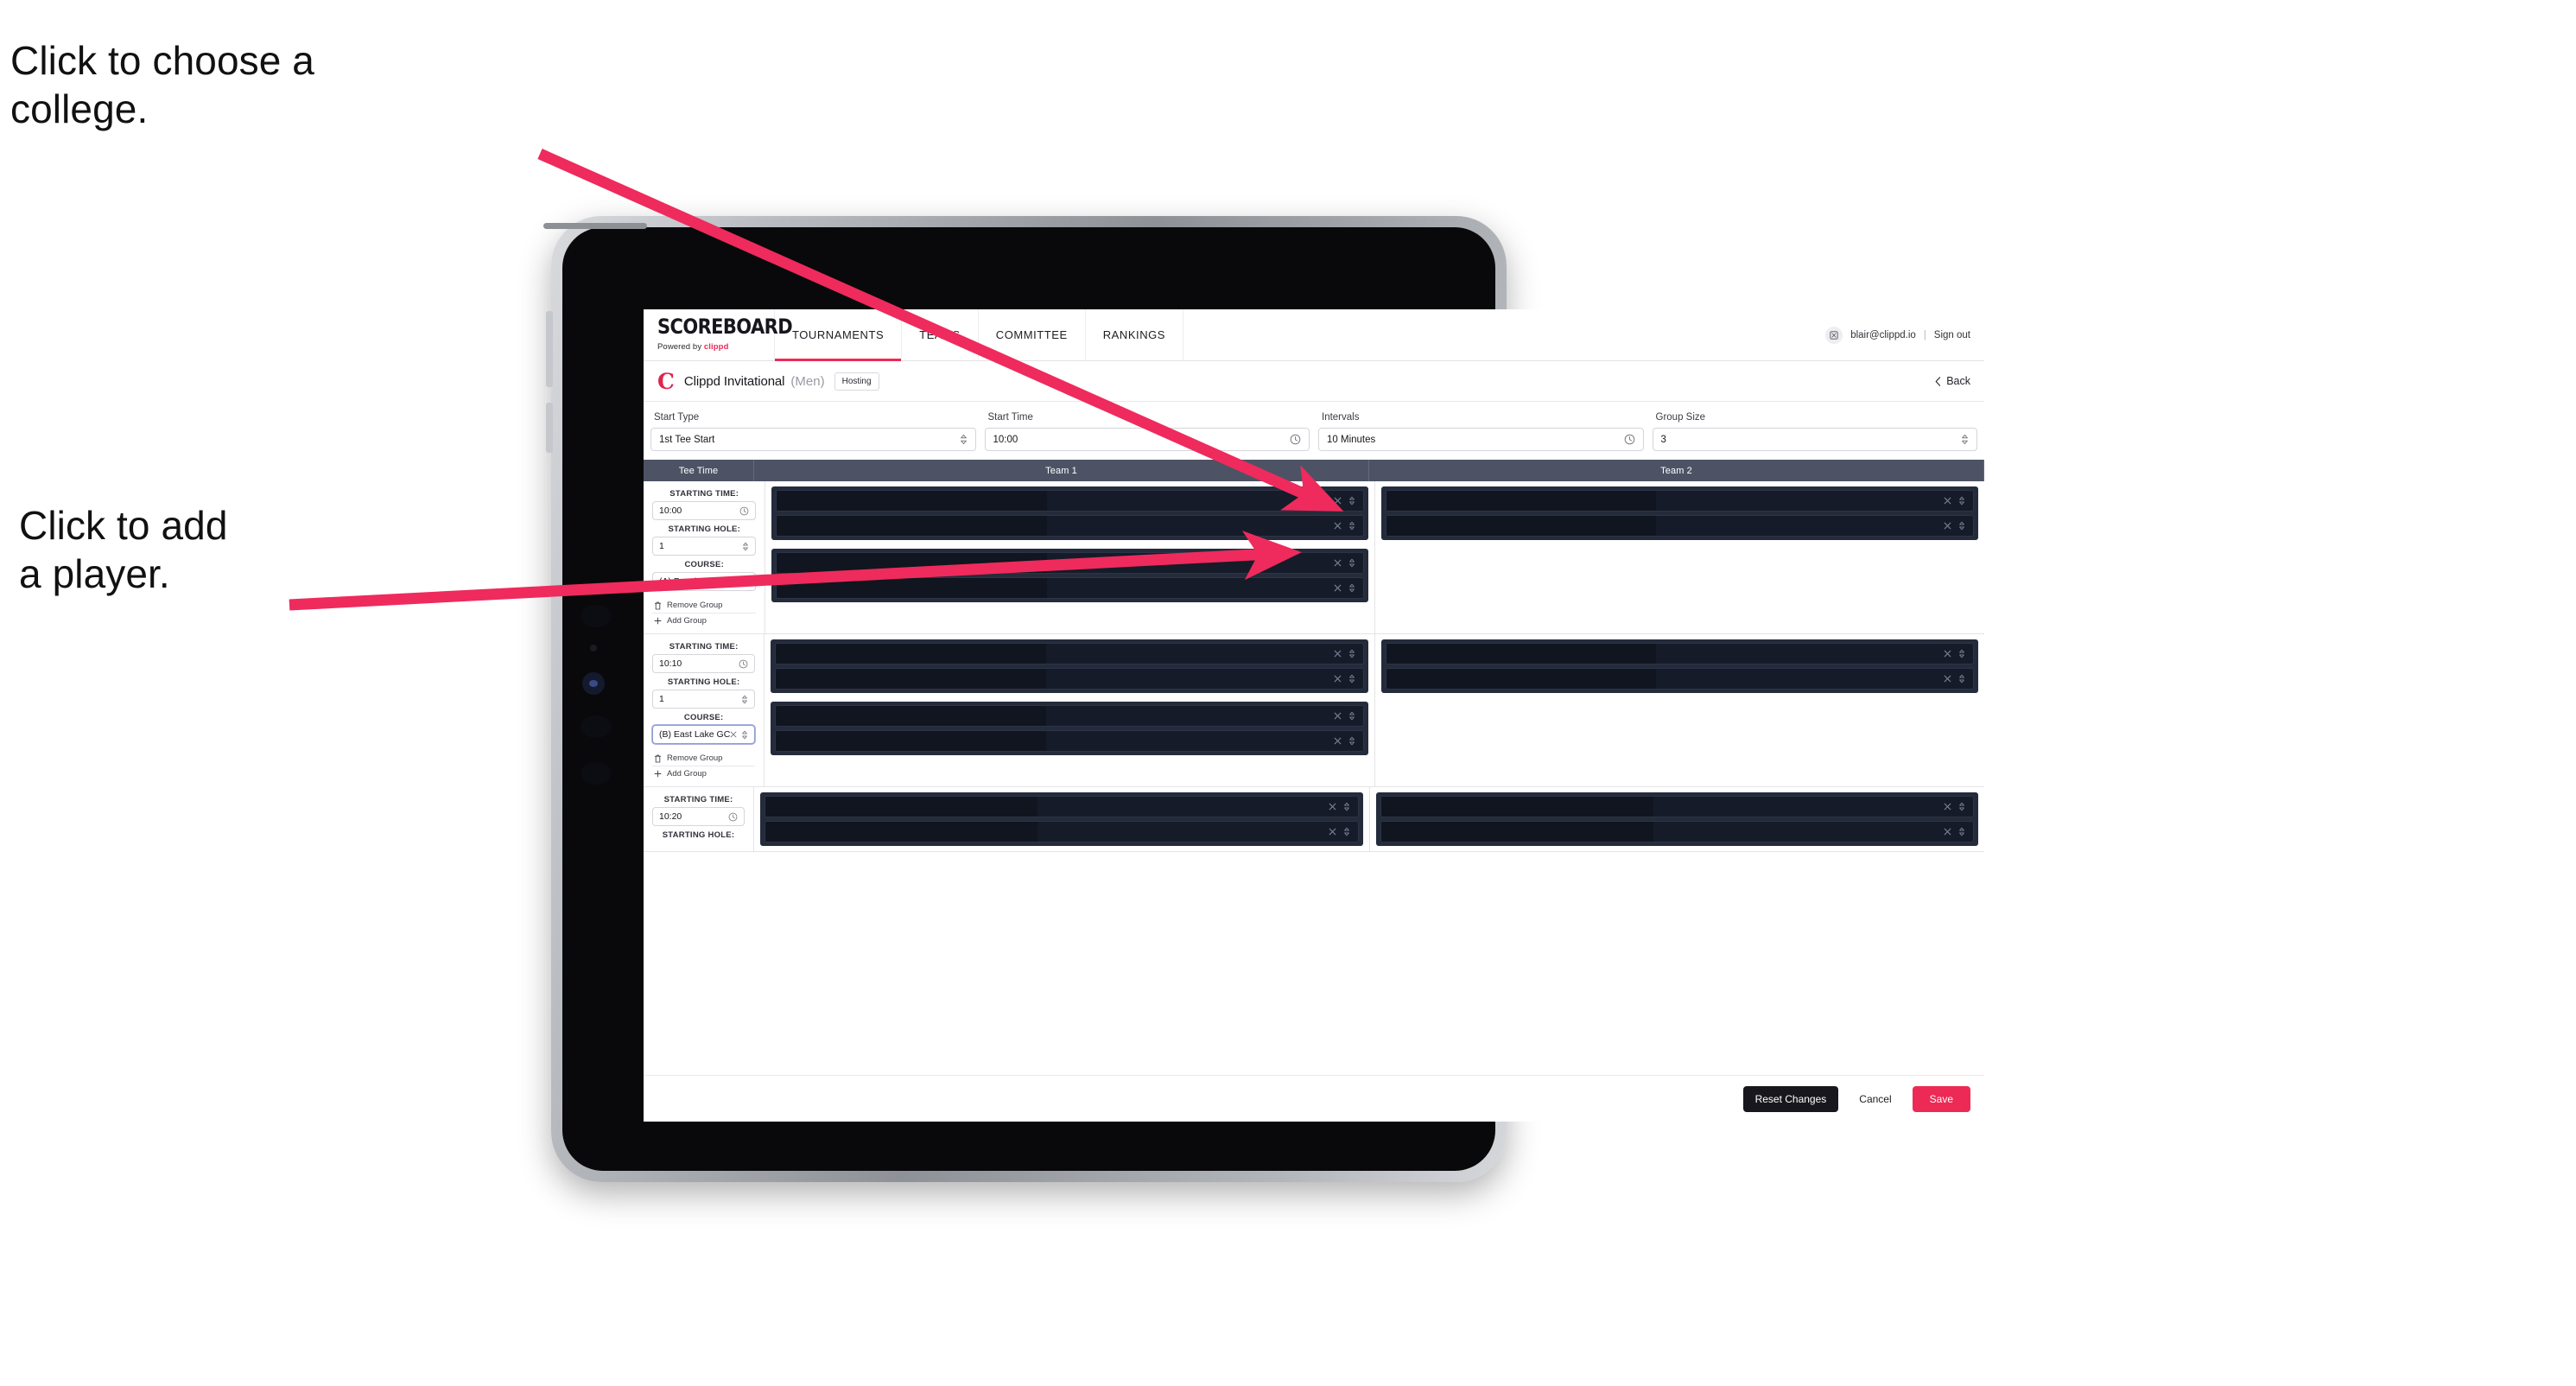 The width and height of the screenshot is (2576, 1386). Describe the element at coordinates (704, 734) in the screenshot. I see `course-select: (B) East Lake GC` at that location.